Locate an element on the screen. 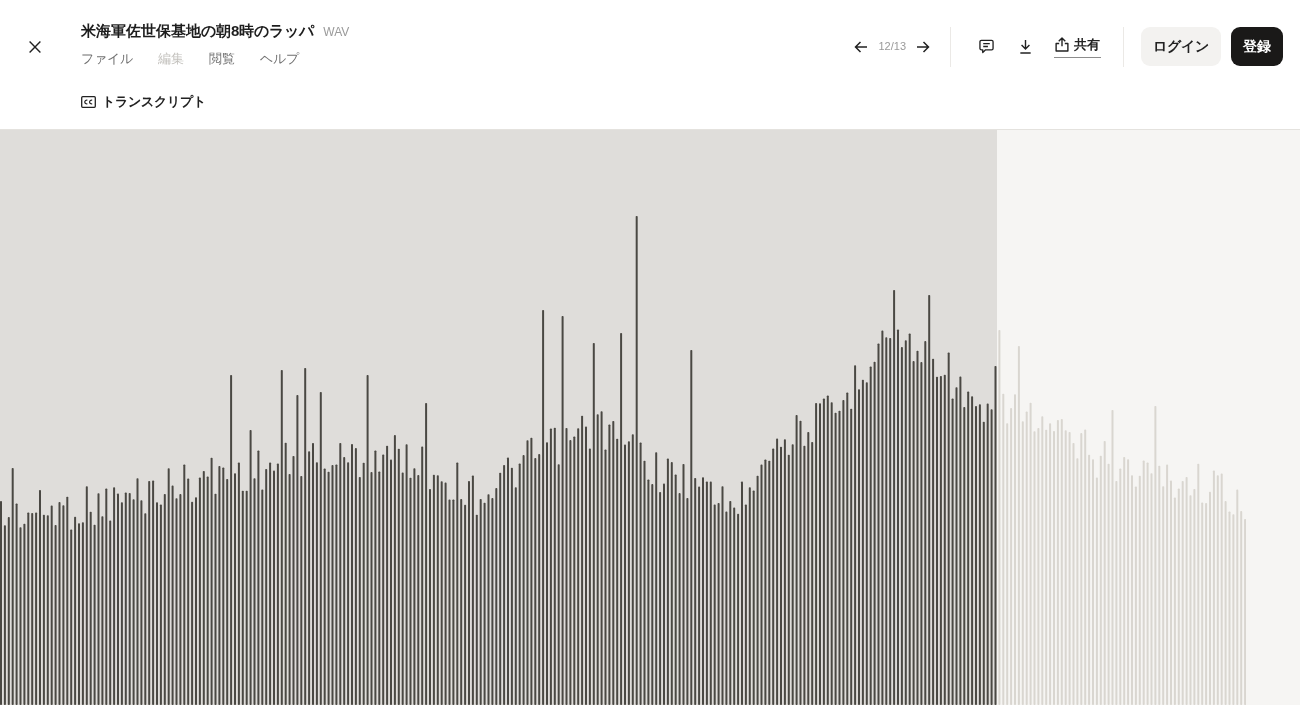 This screenshot has height=706, width=1300. menu-item: ヘルプ is located at coordinates (279, 59).